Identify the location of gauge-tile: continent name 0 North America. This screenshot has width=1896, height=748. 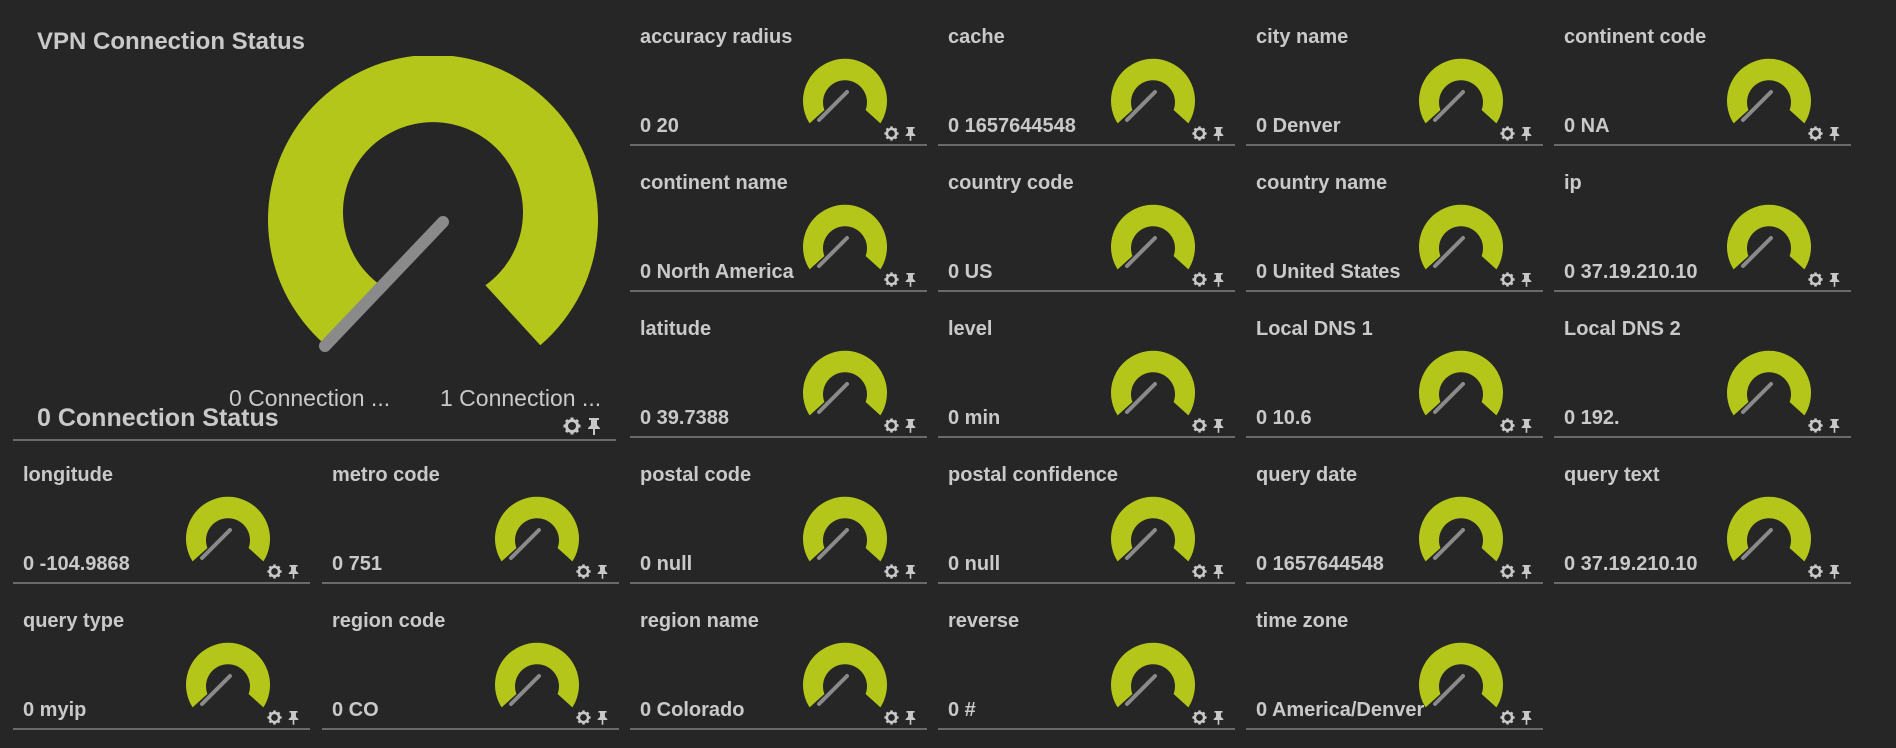
(778, 219).